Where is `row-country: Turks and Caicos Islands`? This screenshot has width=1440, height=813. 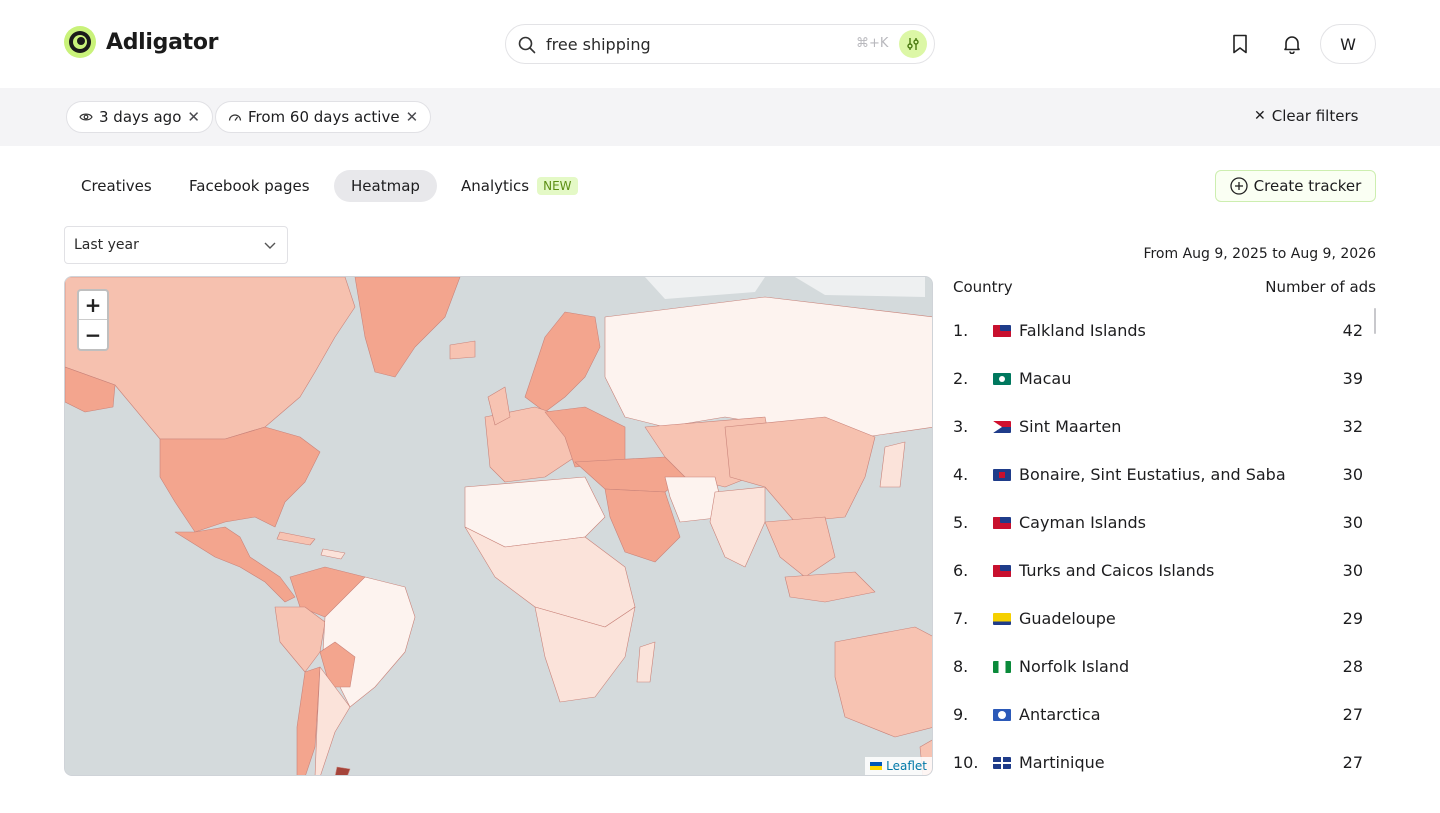
row-country: Turks and Caicos Islands is located at coordinates (1117, 570).